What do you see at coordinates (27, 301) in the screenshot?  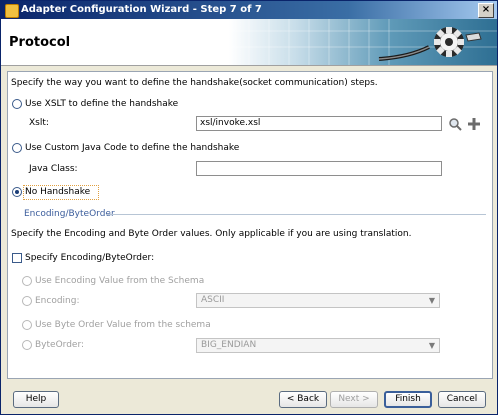 I see `encoding-radio` at bounding box center [27, 301].